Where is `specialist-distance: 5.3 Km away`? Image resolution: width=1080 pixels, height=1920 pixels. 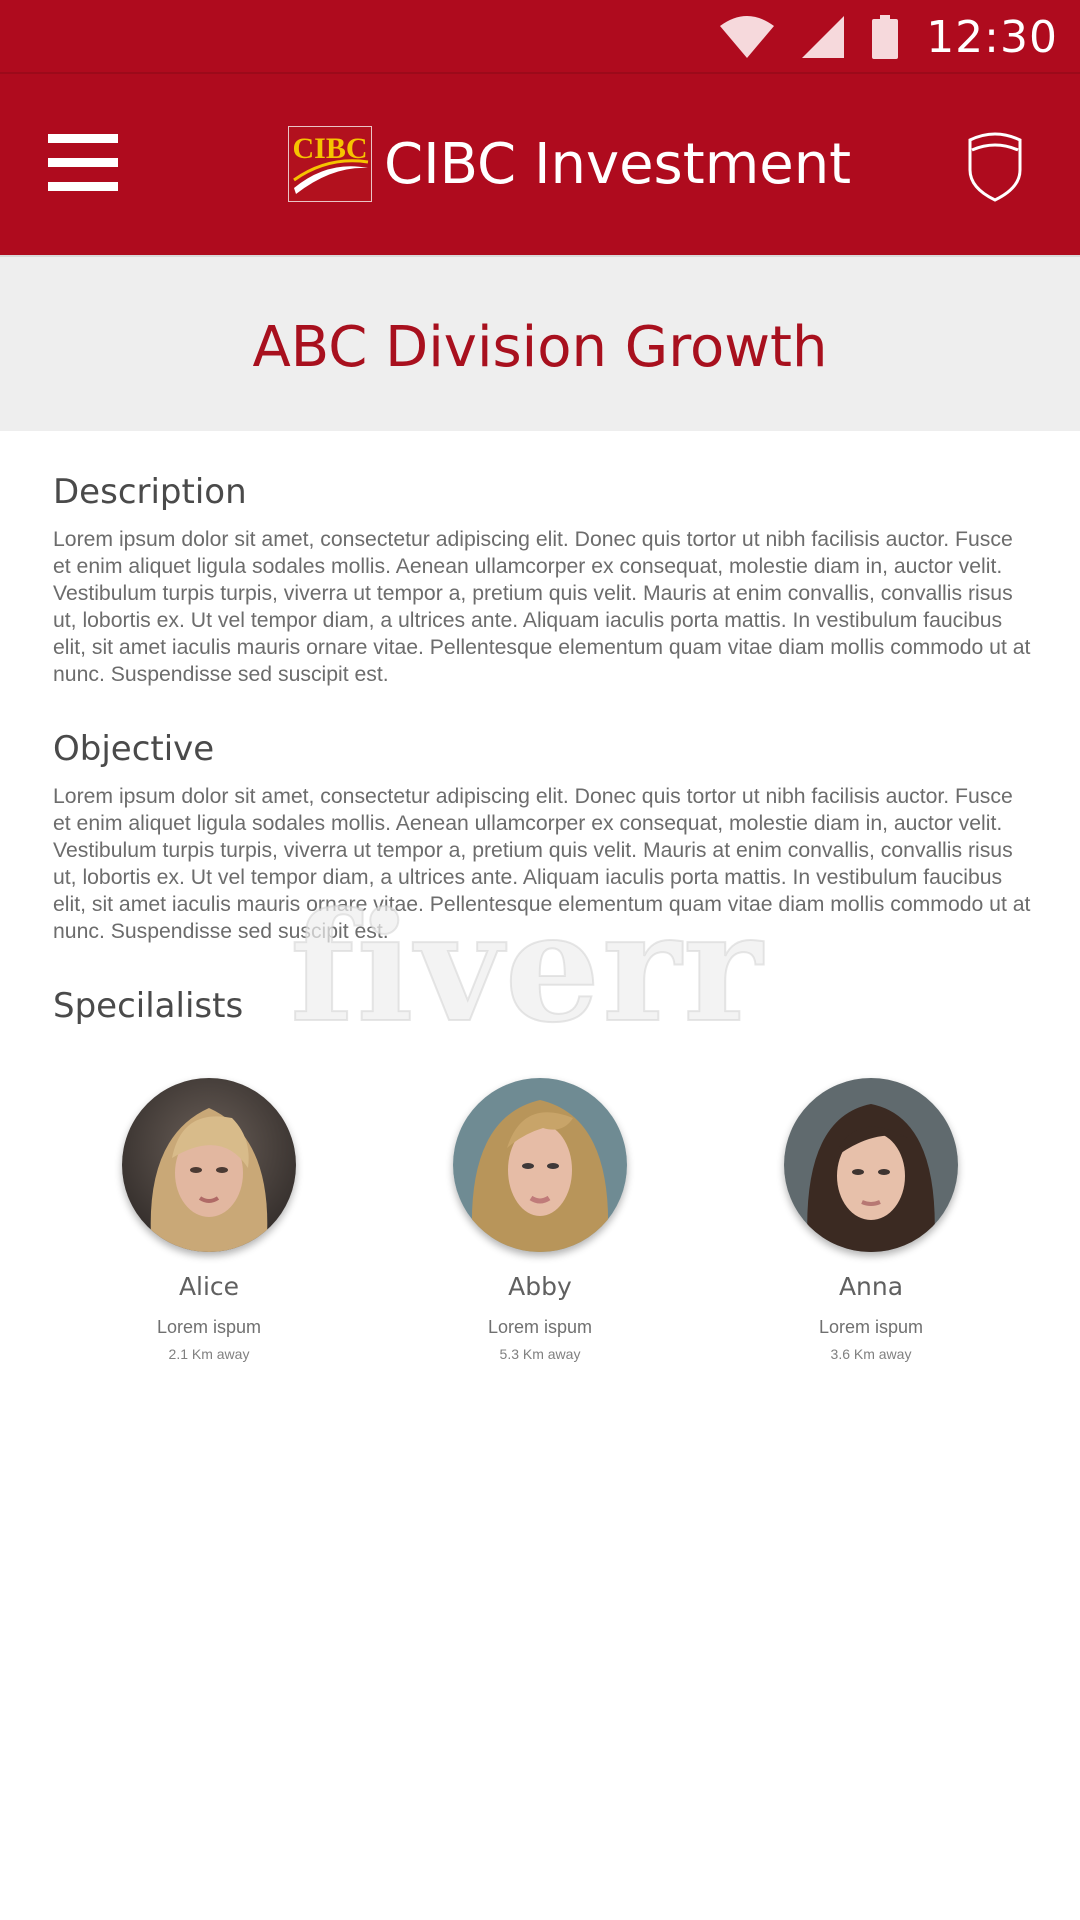
specialist-distance: 5.3 Km away is located at coordinates (540, 1354).